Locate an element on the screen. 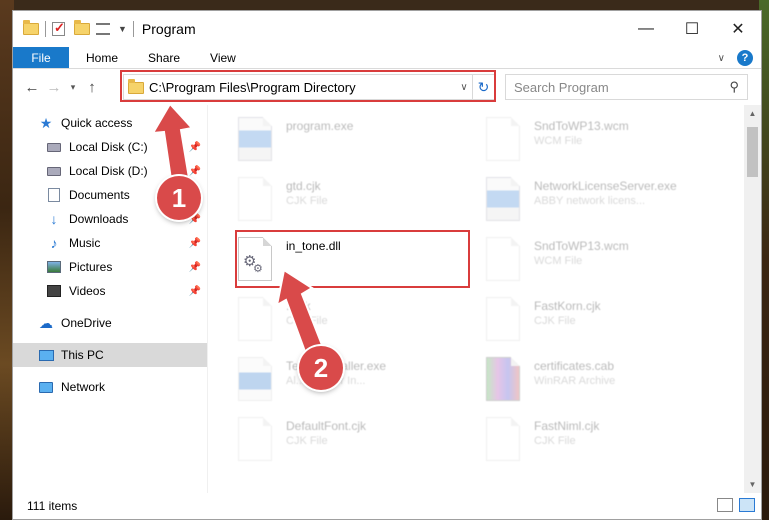 Image resolution: width=769 pixels, height=520 pixels. sidebar-item-label: OneDrive is located at coordinates (86, 323).